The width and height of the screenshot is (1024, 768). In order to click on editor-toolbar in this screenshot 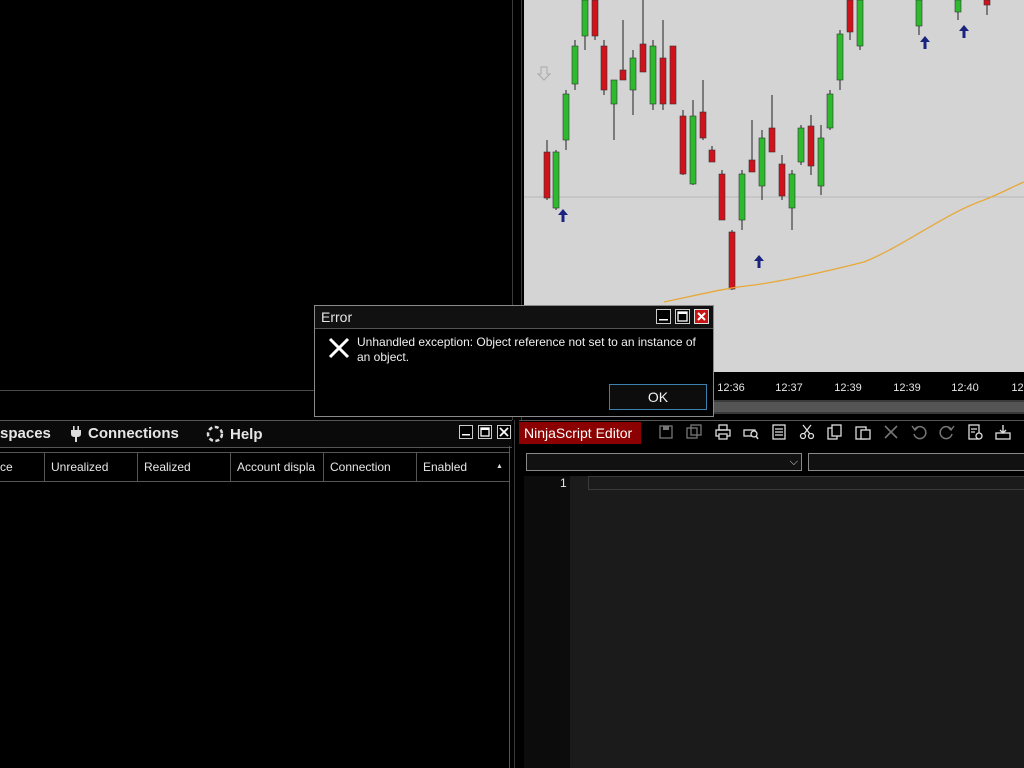, I will do `click(837, 433)`.